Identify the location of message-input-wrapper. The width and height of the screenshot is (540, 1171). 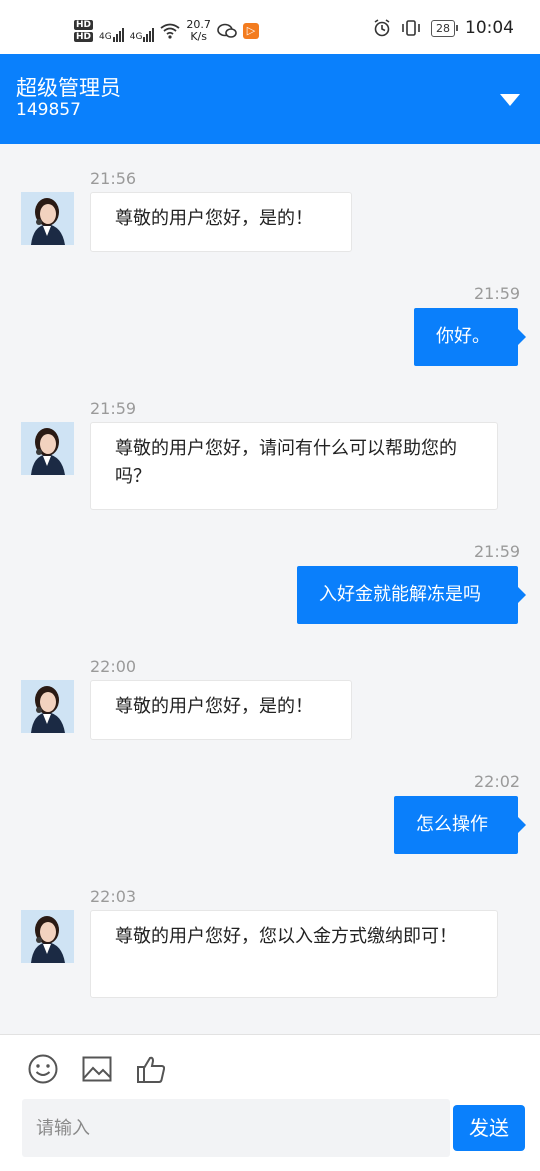
(236, 1128).